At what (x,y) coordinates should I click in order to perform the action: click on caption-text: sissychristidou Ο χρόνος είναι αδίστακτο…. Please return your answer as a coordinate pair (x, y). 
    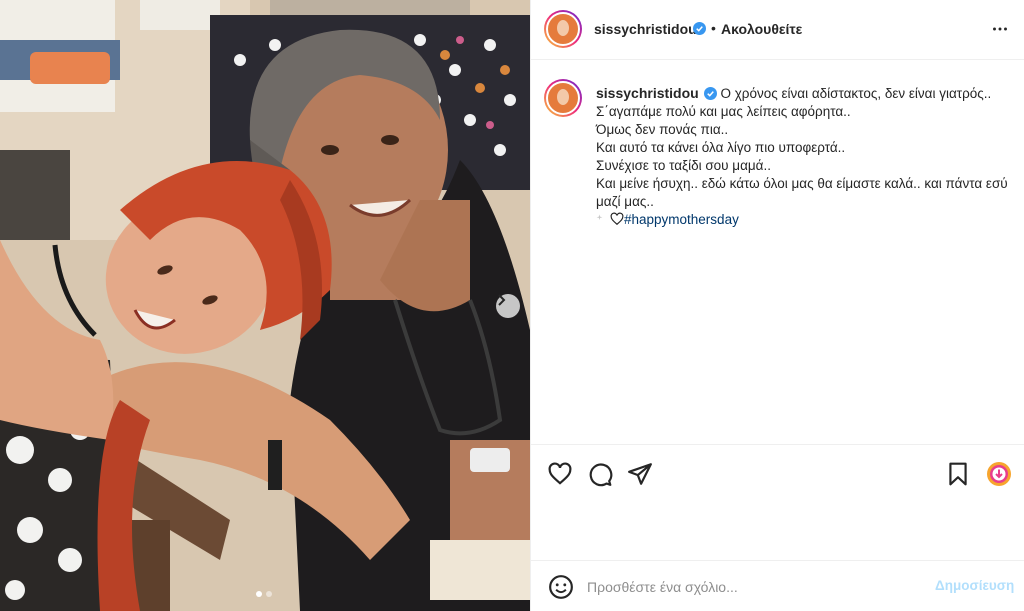
    Looking at the image, I should click on (803, 156).